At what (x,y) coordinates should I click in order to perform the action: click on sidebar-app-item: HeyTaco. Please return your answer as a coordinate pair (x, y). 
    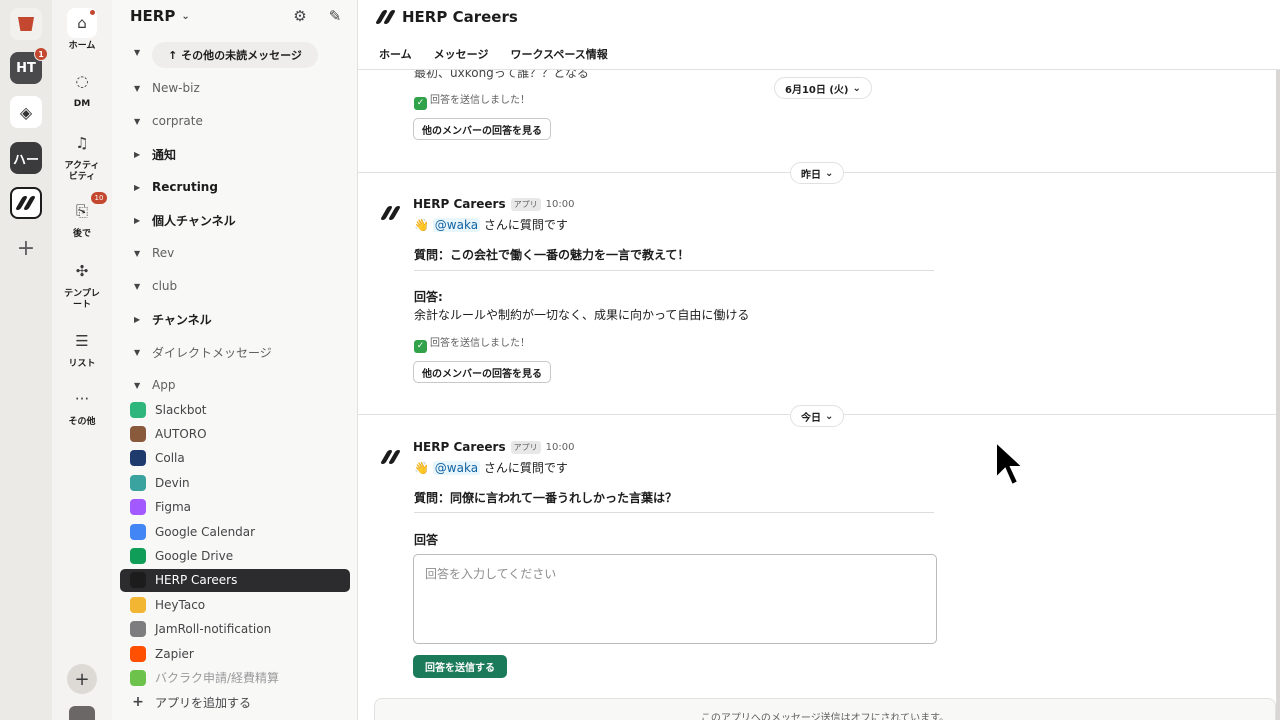
    Looking at the image, I should click on (235, 604).